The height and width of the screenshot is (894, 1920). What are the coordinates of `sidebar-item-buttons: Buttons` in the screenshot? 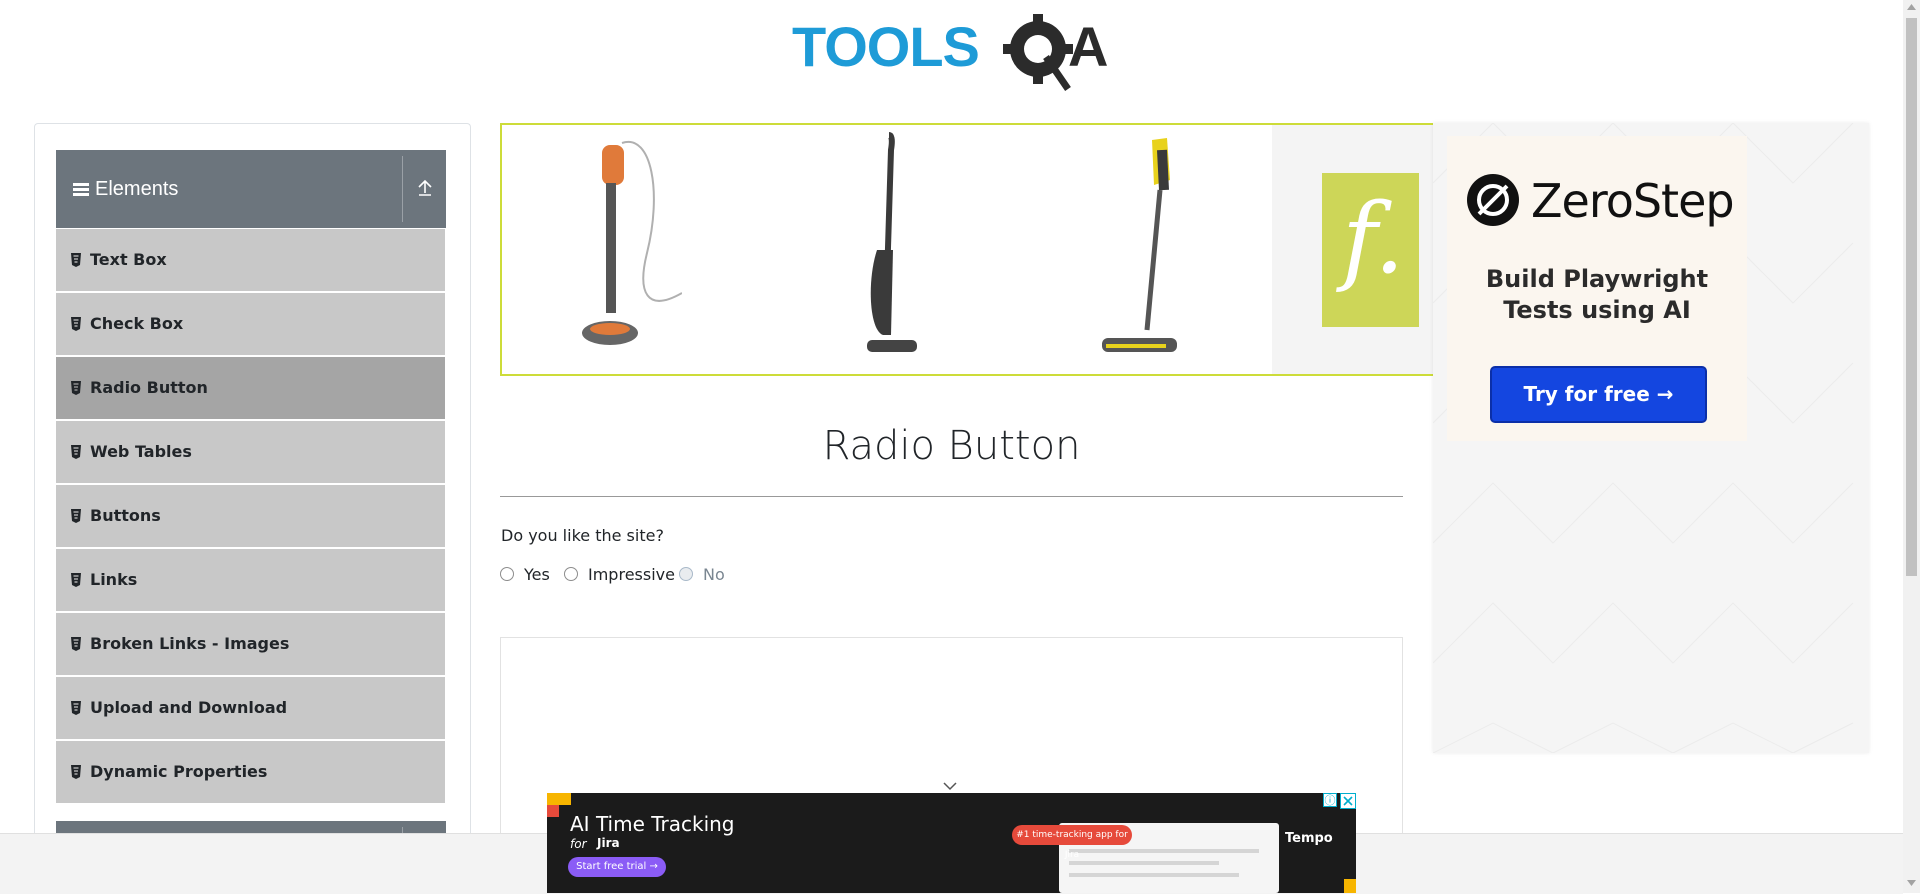 It's located at (250, 516).